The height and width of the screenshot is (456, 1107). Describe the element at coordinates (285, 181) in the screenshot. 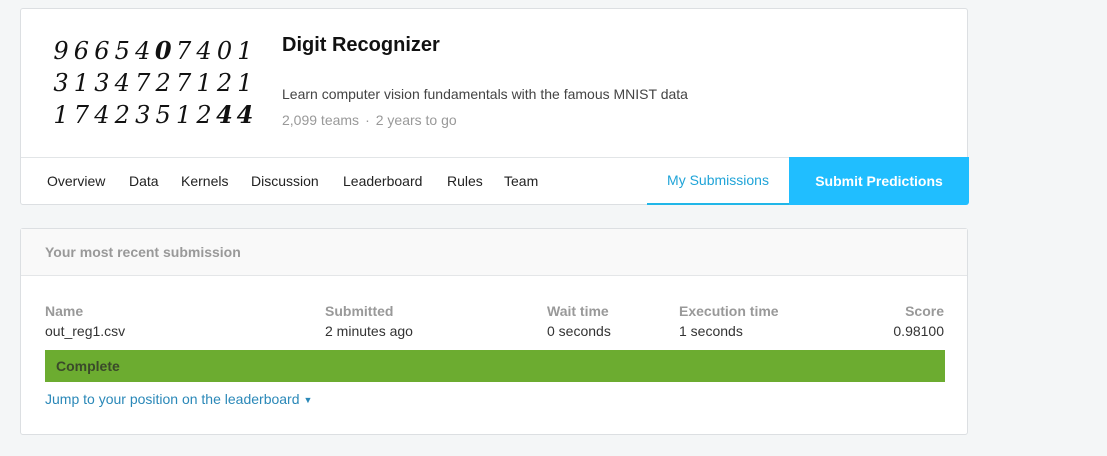

I see `tab-discussion: Discussion` at that location.